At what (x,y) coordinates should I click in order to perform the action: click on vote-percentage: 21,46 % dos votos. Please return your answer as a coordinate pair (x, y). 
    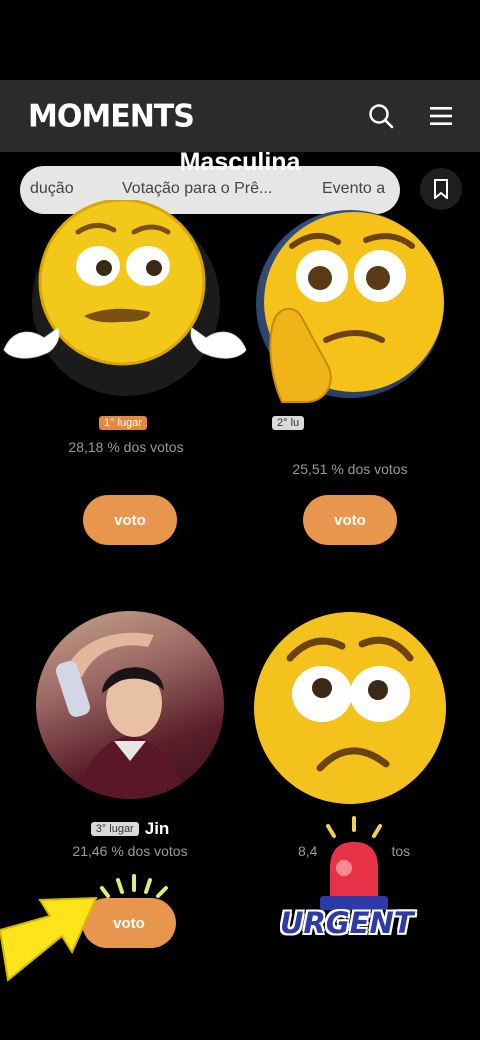
    Looking at the image, I should click on (130, 851).